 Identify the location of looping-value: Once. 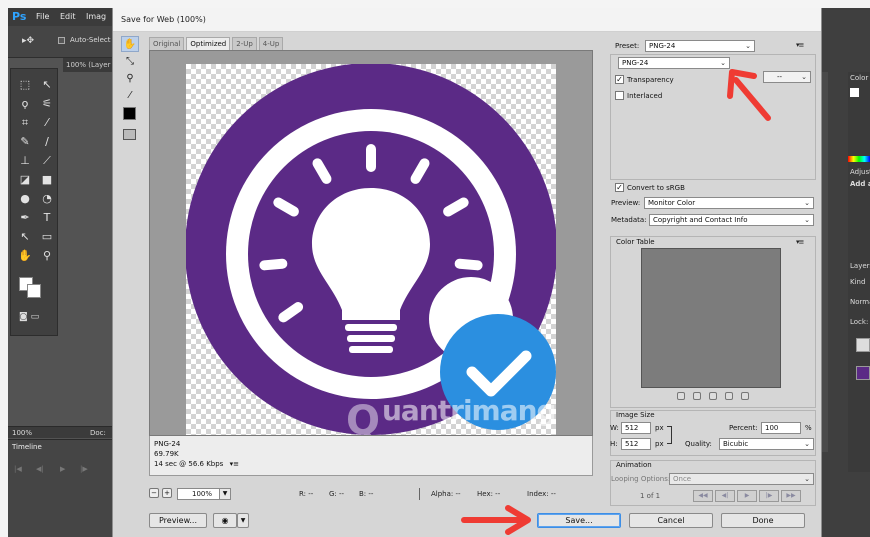
(682, 479).